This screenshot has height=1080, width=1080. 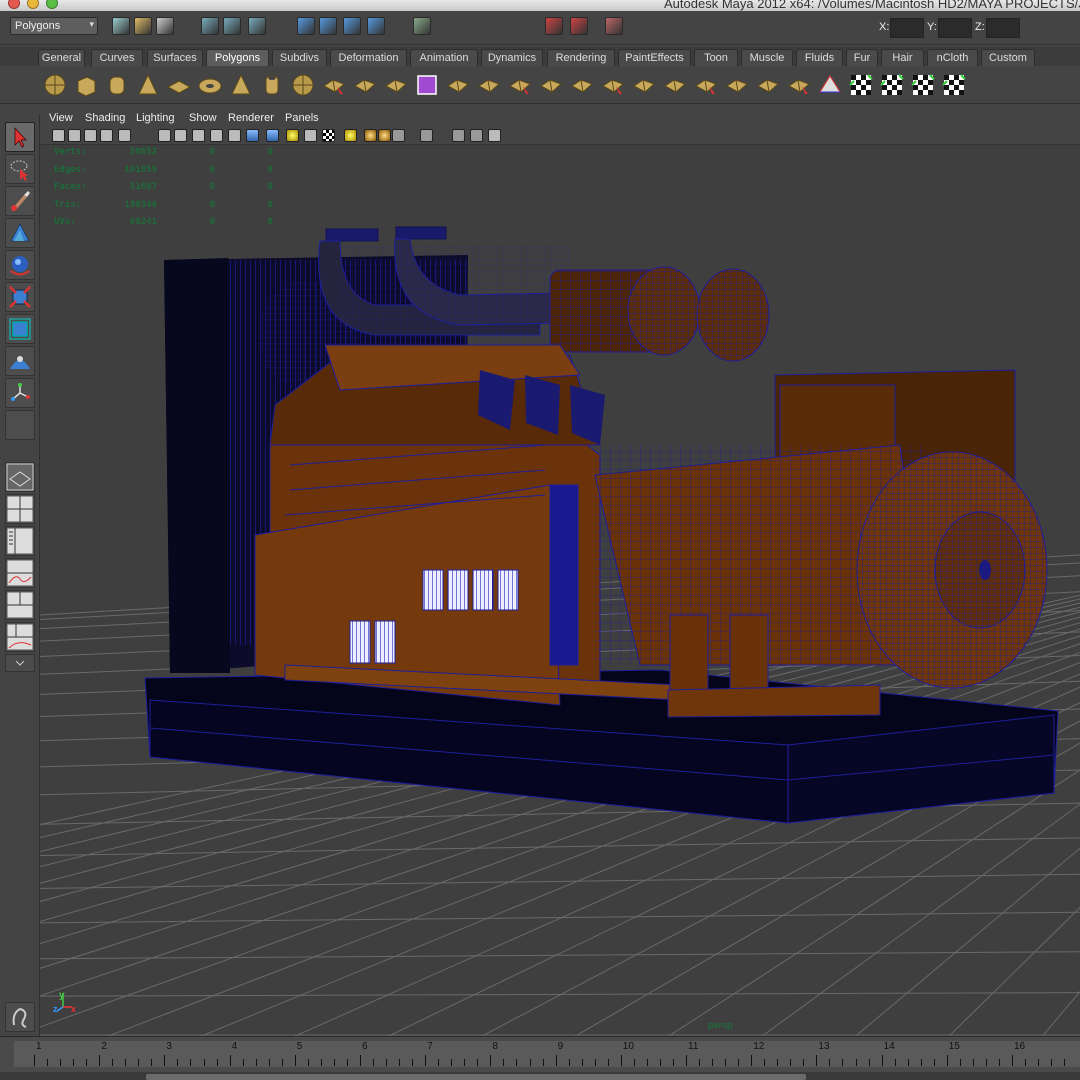 What do you see at coordinates (476, 1077) in the screenshot?
I see `range-slider-handle` at bounding box center [476, 1077].